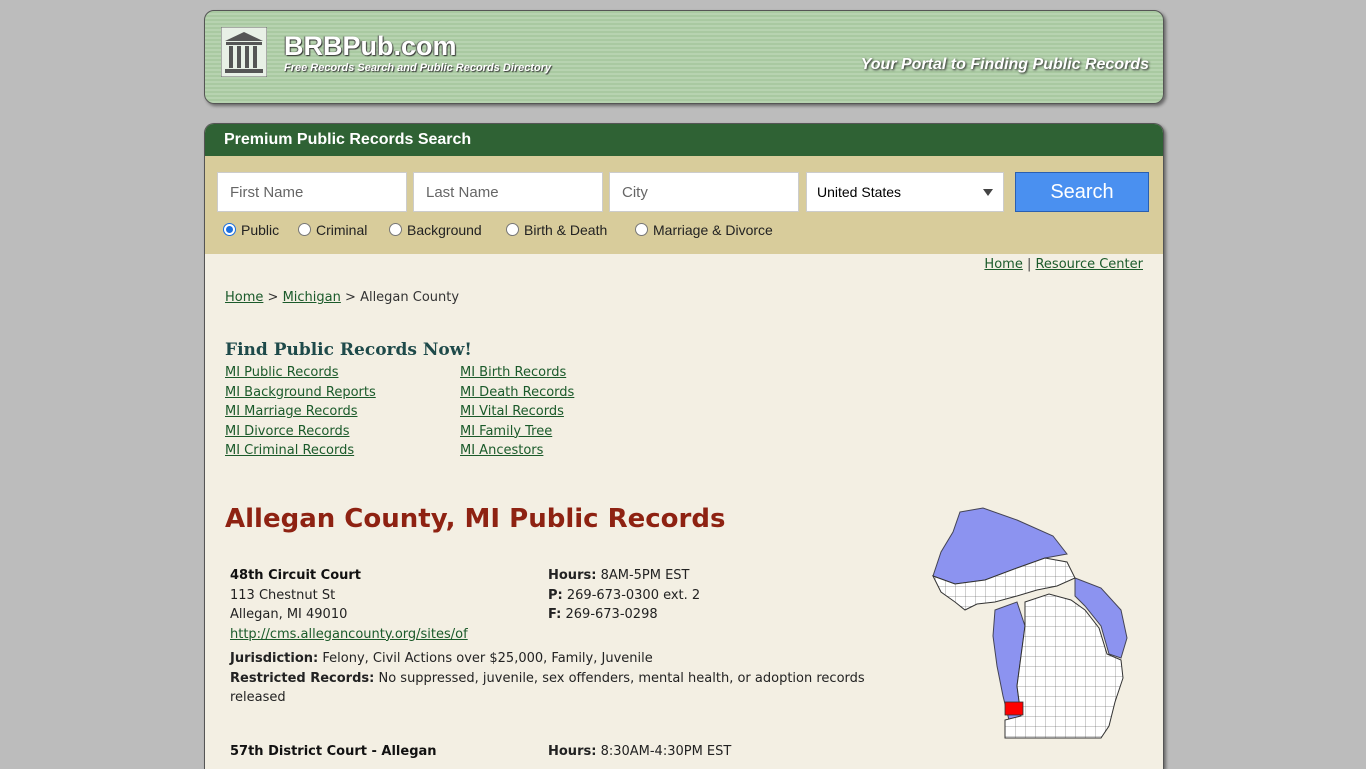  I want to click on site-name: BRBPub.com, so click(370, 46).